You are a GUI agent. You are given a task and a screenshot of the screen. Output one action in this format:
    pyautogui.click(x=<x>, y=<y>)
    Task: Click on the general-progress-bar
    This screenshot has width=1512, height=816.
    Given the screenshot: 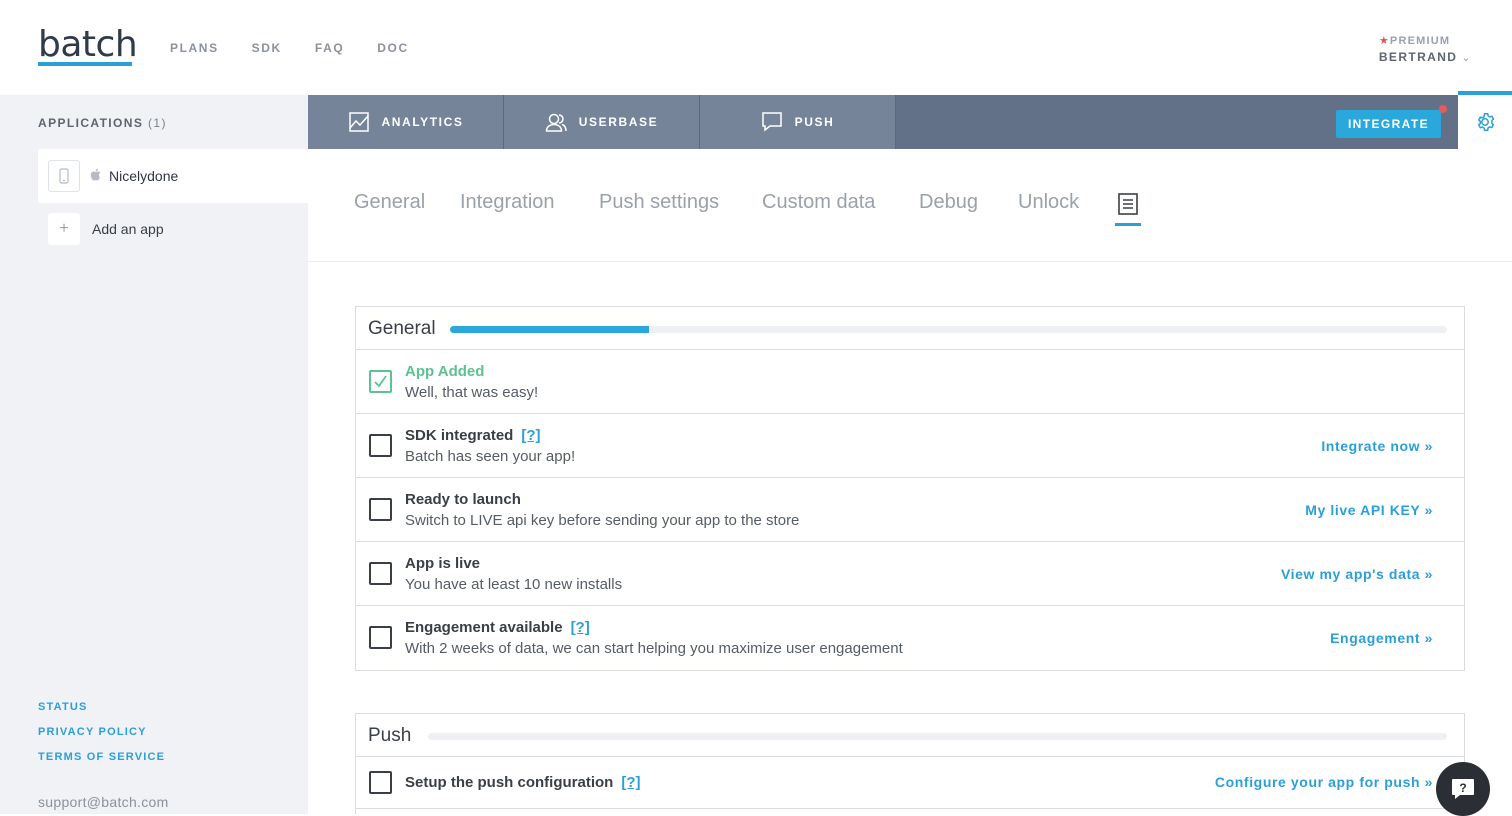 What is the action you would take?
    pyautogui.click(x=948, y=329)
    